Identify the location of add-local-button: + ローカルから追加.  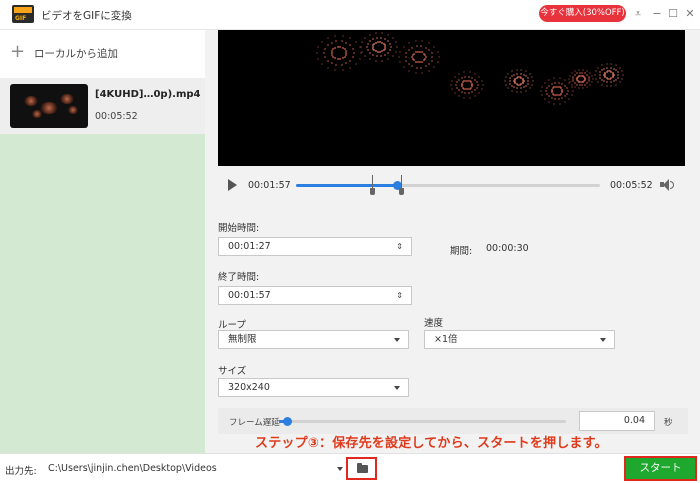
(102, 54).